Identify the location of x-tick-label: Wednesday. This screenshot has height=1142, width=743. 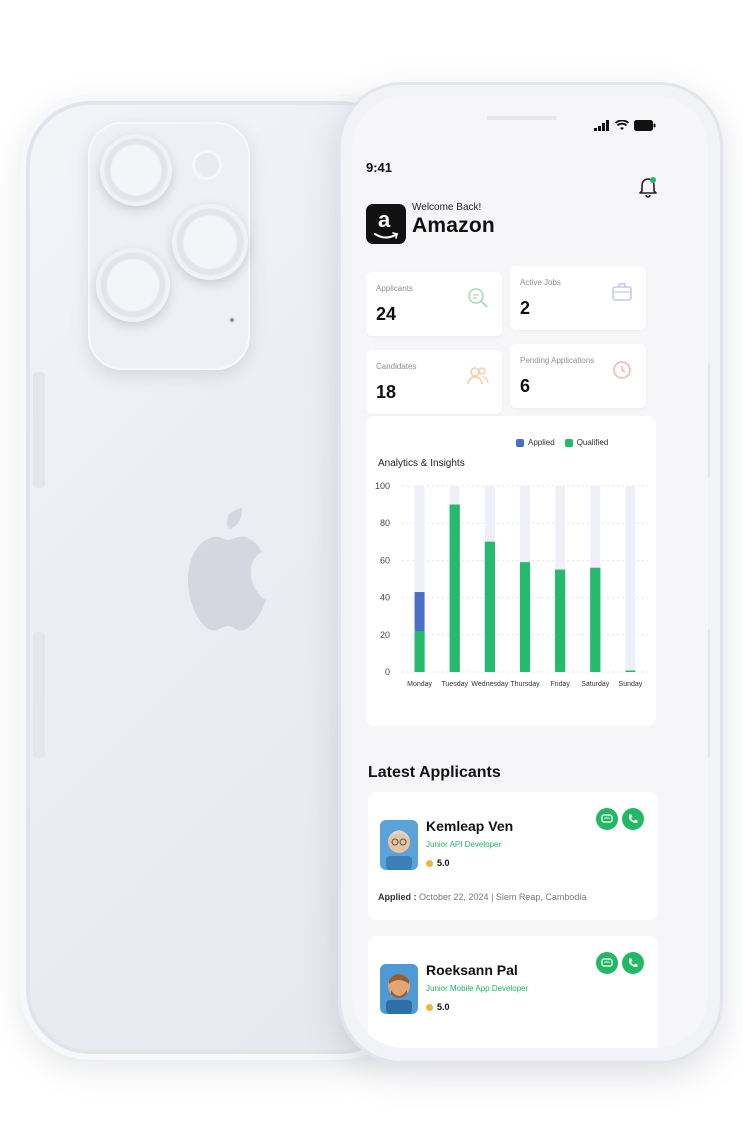
(489, 684).